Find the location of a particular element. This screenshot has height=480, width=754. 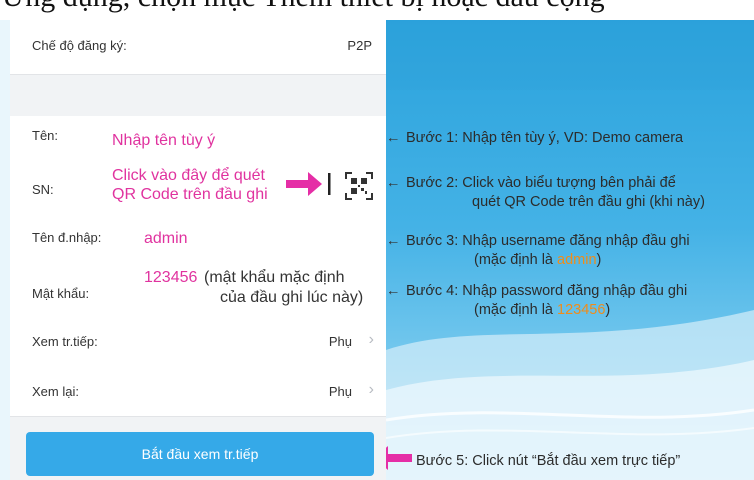

start-live-view-button: Bắt đầu xem tr.tiếp is located at coordinates (200, 454).